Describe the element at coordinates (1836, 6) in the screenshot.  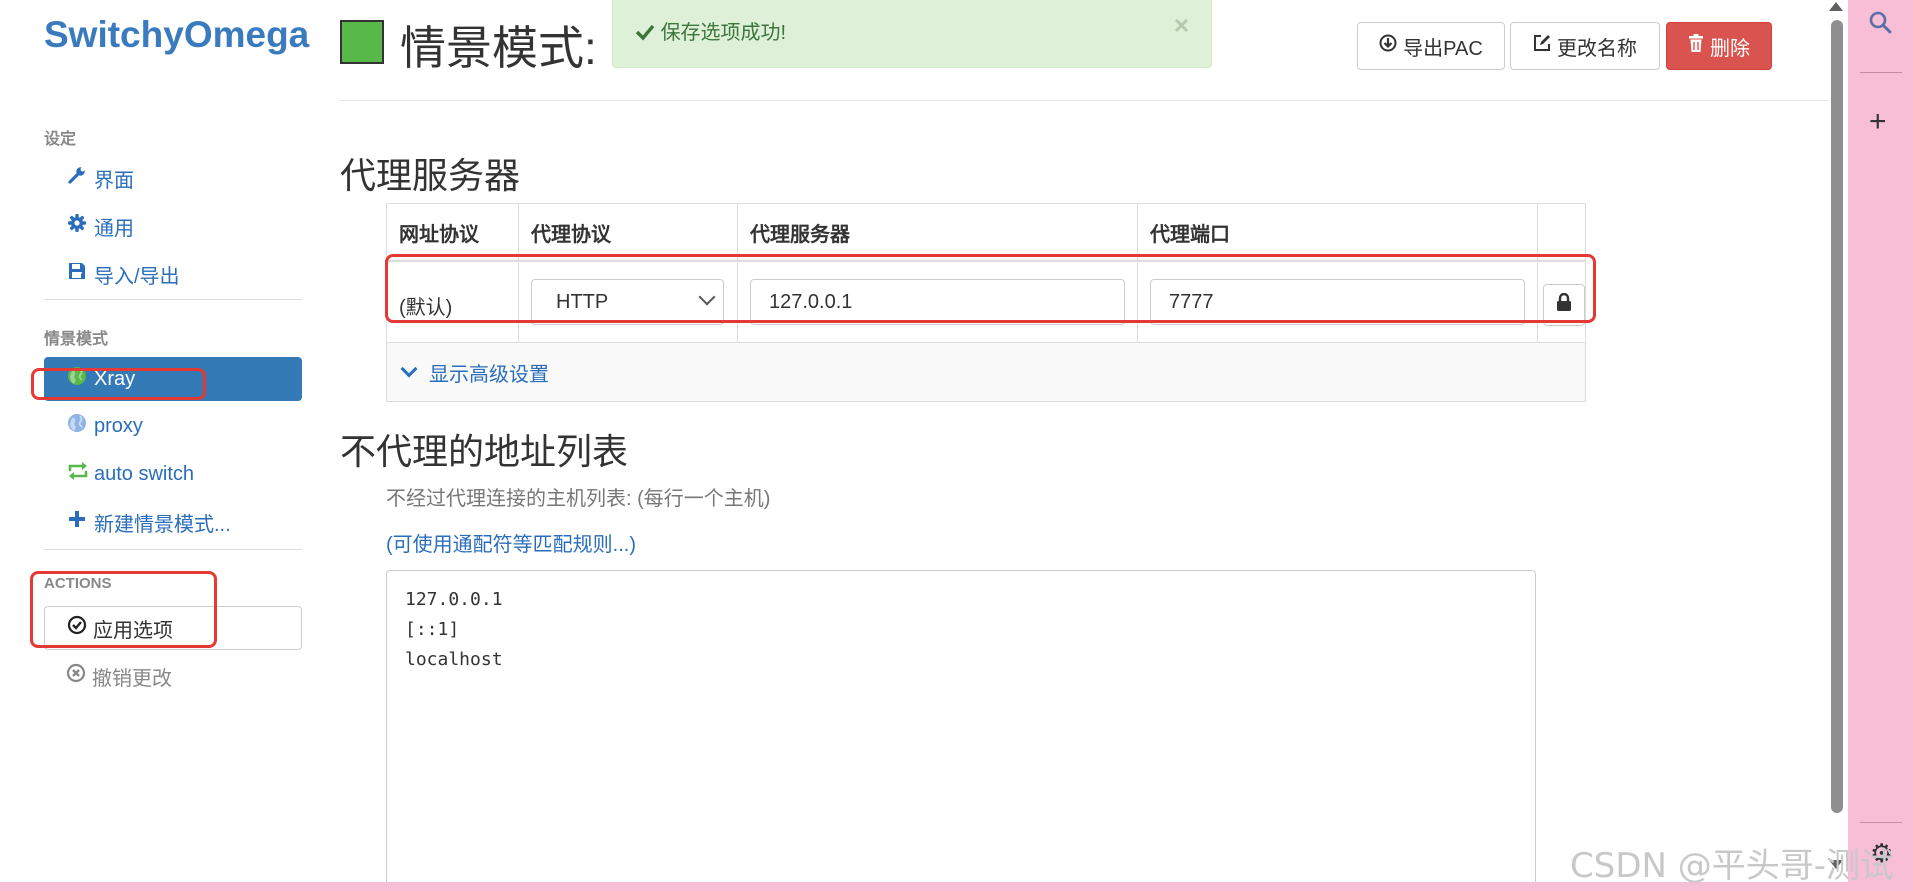
I see `scroll-up-arrow-icon` at that location.